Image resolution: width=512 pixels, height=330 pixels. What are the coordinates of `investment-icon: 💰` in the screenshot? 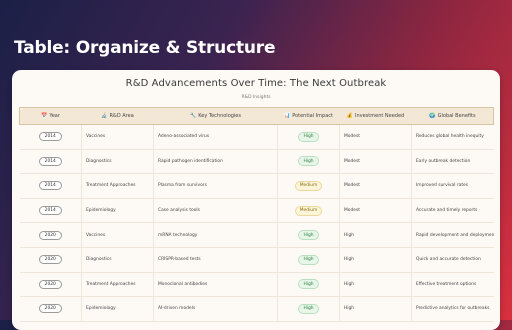 It's located at (349, 116).